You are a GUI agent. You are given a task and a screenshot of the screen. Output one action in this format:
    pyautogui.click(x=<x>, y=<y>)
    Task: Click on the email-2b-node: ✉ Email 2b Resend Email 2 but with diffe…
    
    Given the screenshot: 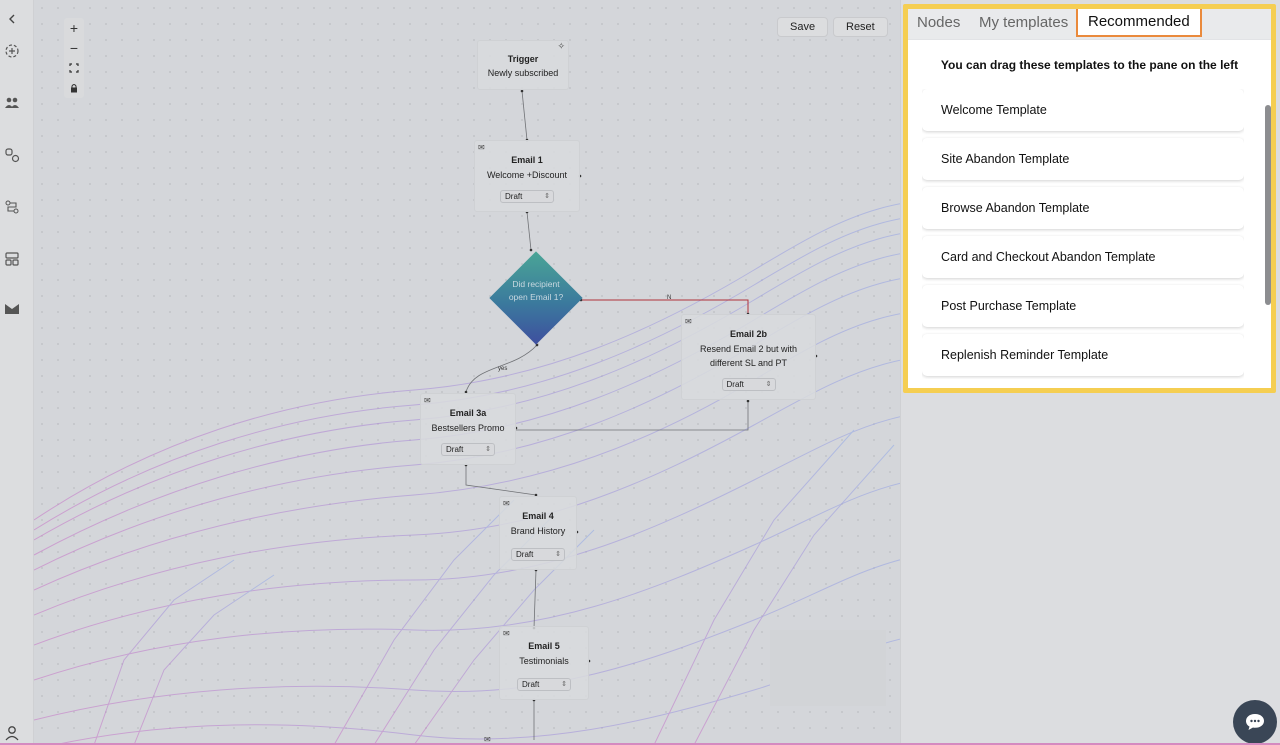 What is the action you would take?
    pyautogui.click(x=748, y=357)
    